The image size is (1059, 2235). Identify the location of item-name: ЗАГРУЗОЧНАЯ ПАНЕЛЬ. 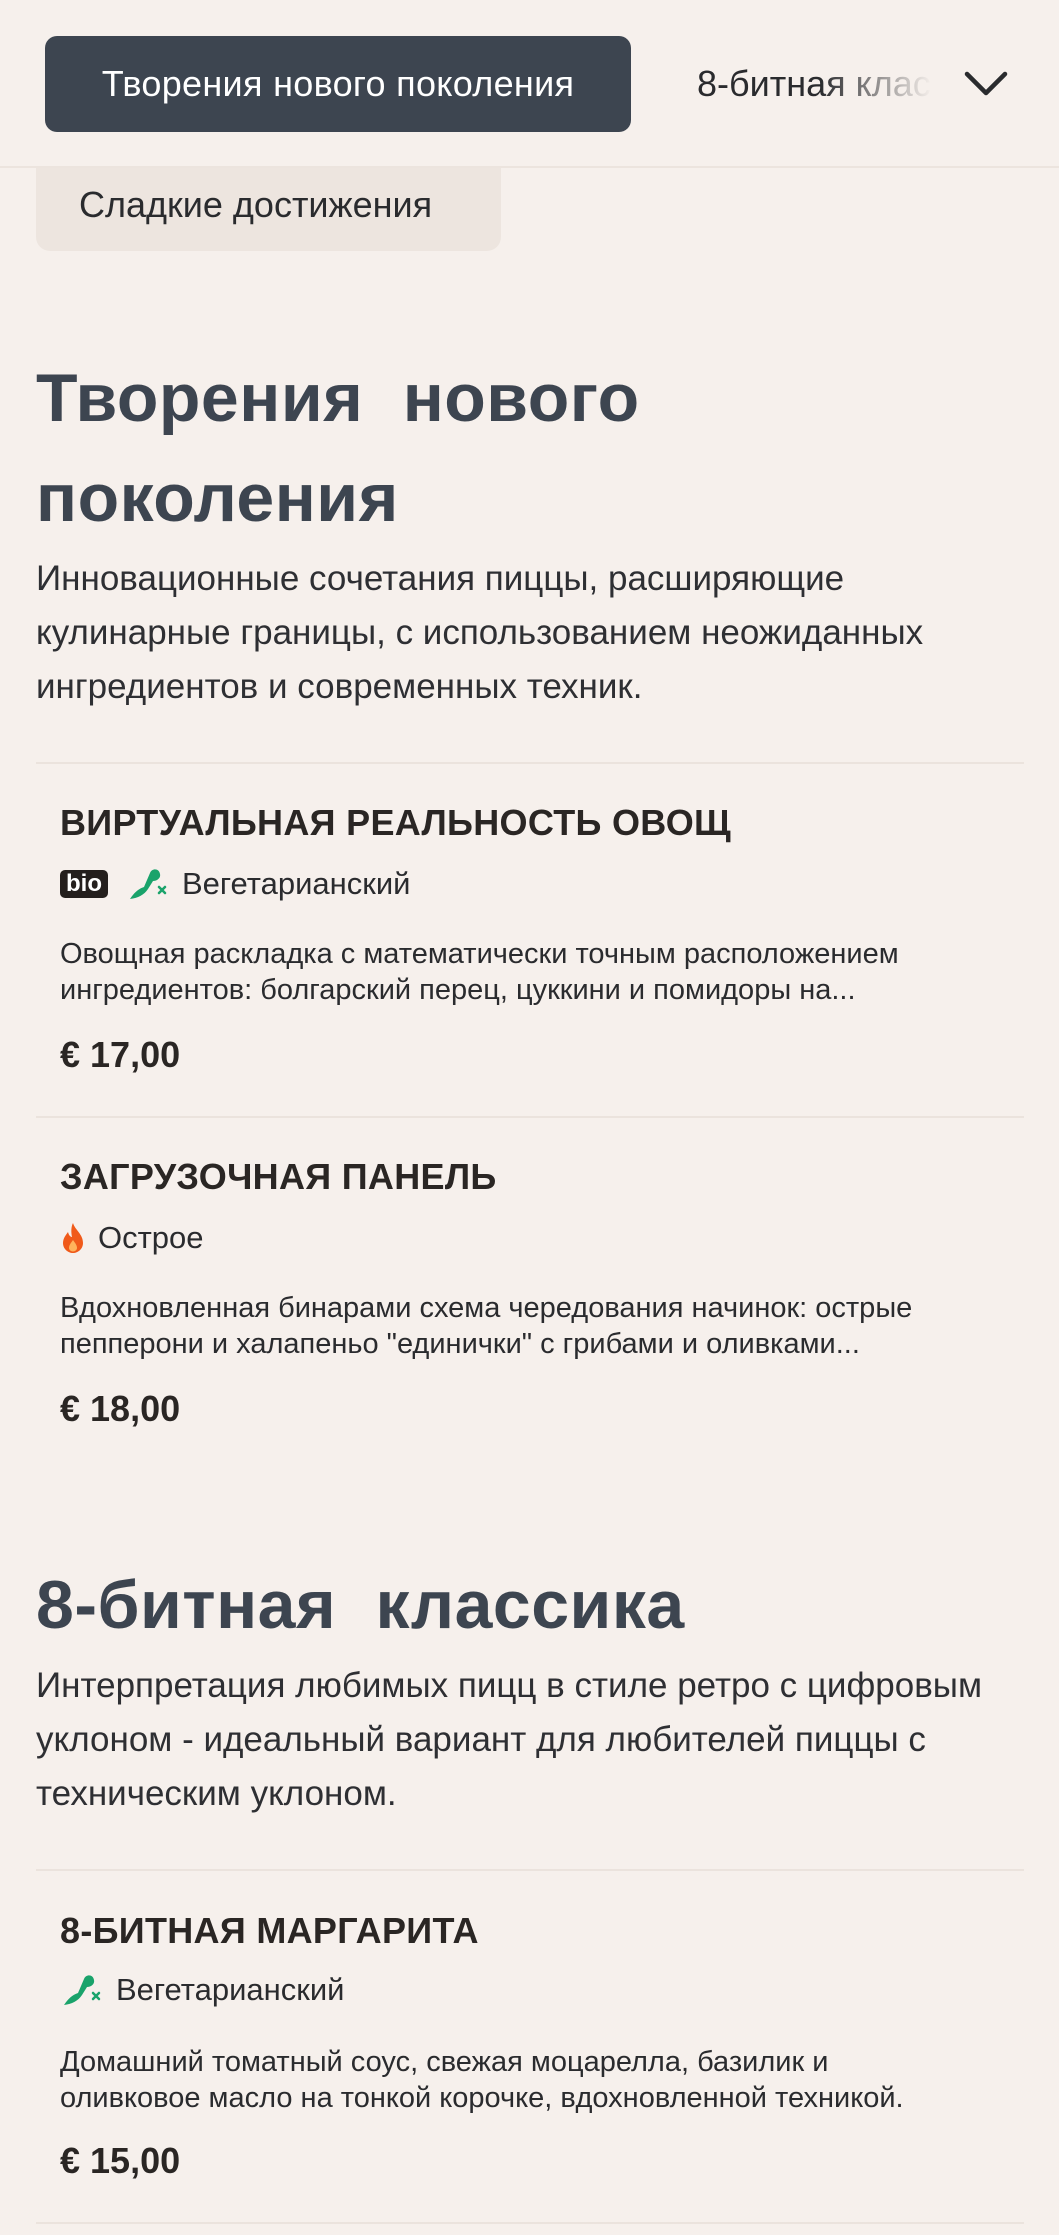
(278, 1176).